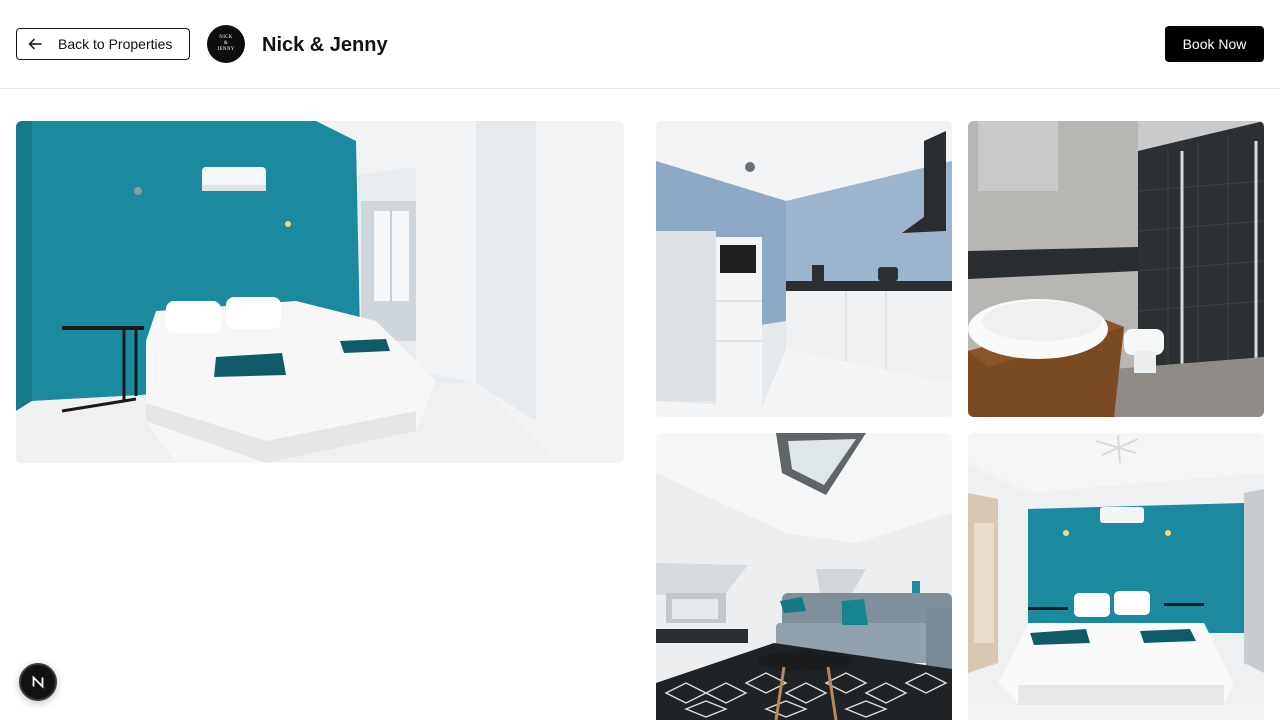  I want to click on nextjs-icon, so click(38, 682).